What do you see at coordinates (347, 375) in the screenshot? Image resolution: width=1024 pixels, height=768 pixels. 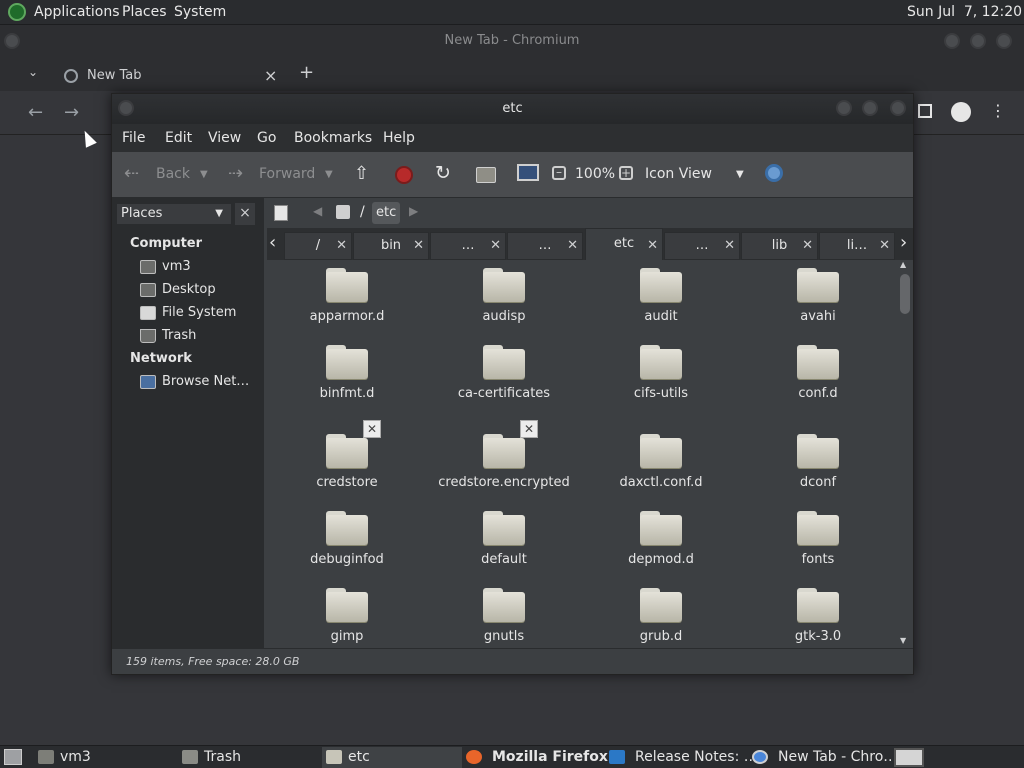 I see `folder-item: binfmt.d` at bounding box center [347, 375].